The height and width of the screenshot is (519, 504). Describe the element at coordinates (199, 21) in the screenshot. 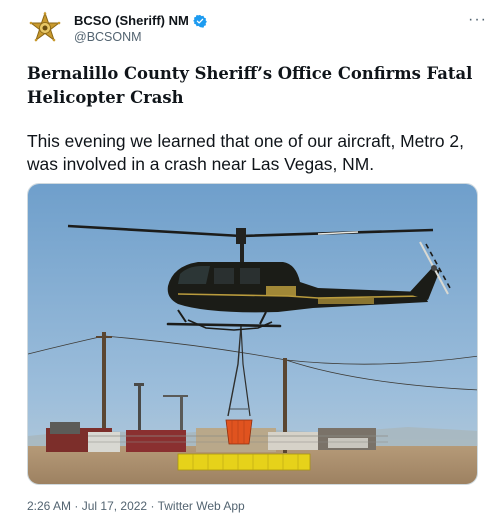

I see `verified-badge-icon` at that location.